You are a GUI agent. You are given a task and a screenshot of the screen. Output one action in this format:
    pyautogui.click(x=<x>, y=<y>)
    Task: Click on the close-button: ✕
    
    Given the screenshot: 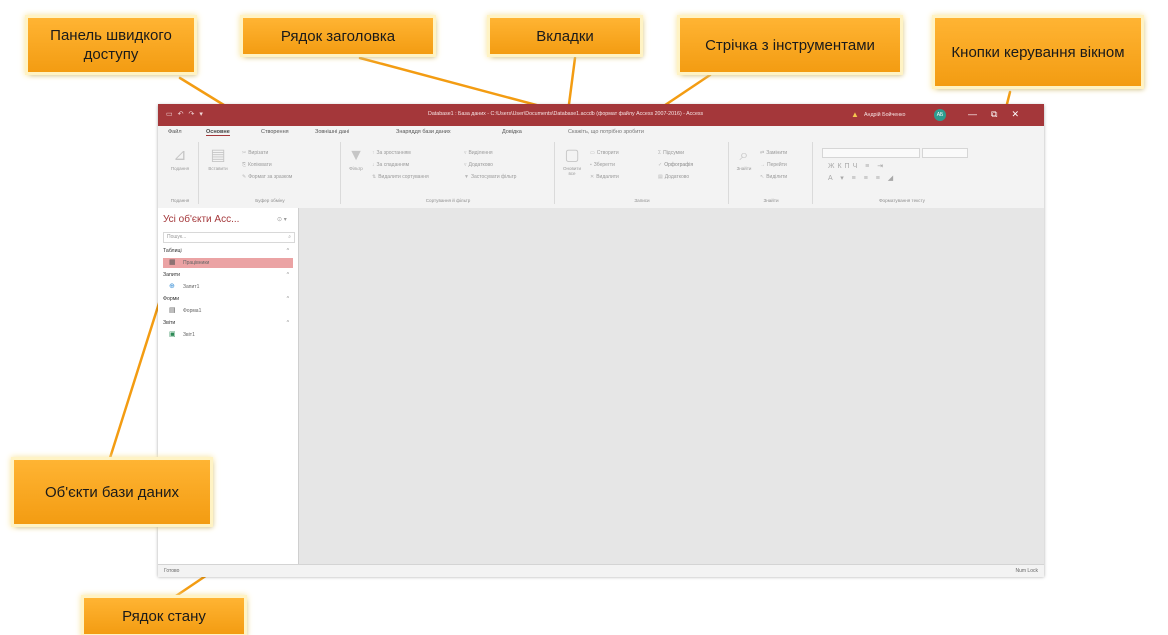 What is the action you would take?
    pyautogui.click(x=1015, y=114)
    